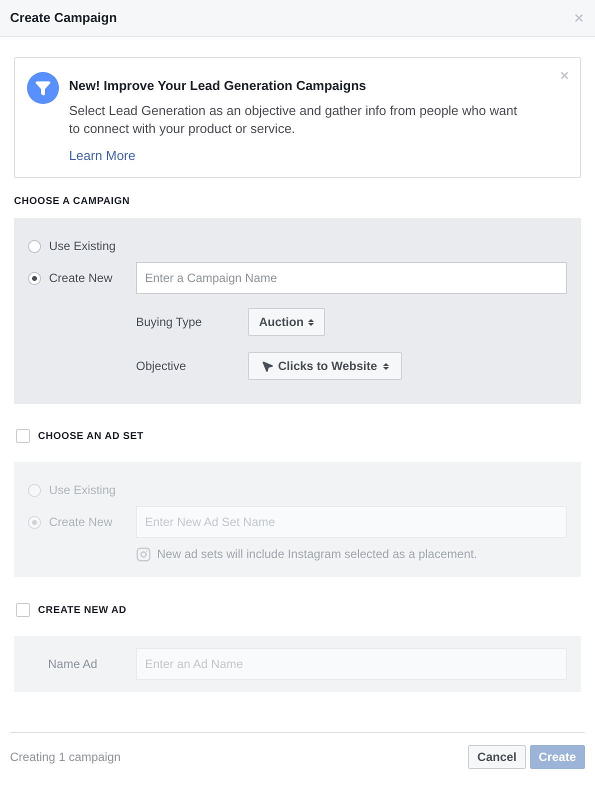  Describe the element at coordinates (267, 366) in the screenshot. I see `cursor-icon` at that location.